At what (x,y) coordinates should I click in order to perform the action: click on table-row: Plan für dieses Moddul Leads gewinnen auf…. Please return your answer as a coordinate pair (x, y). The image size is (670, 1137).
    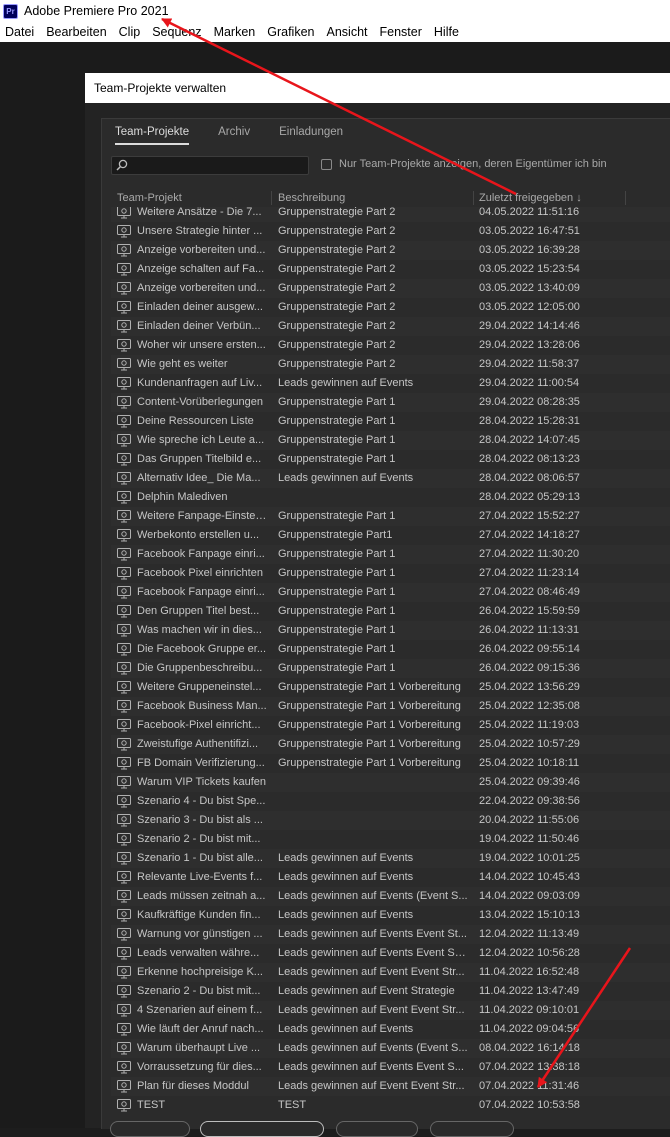
    Looking at the image, I should click on (390, 1086).